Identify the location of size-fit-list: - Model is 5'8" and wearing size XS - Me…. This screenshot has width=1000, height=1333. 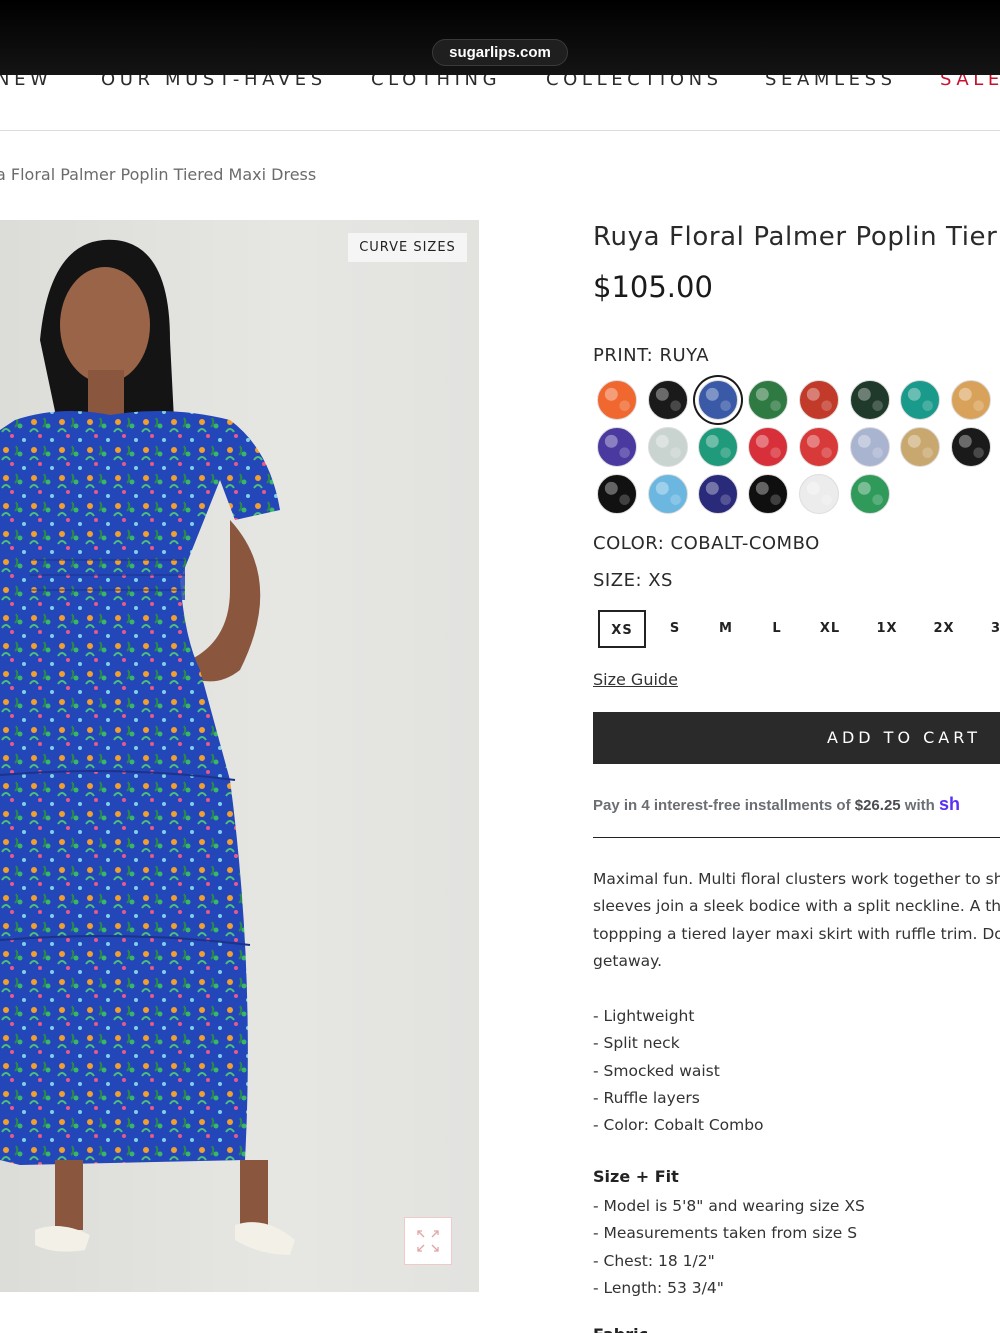
(729, 1247).